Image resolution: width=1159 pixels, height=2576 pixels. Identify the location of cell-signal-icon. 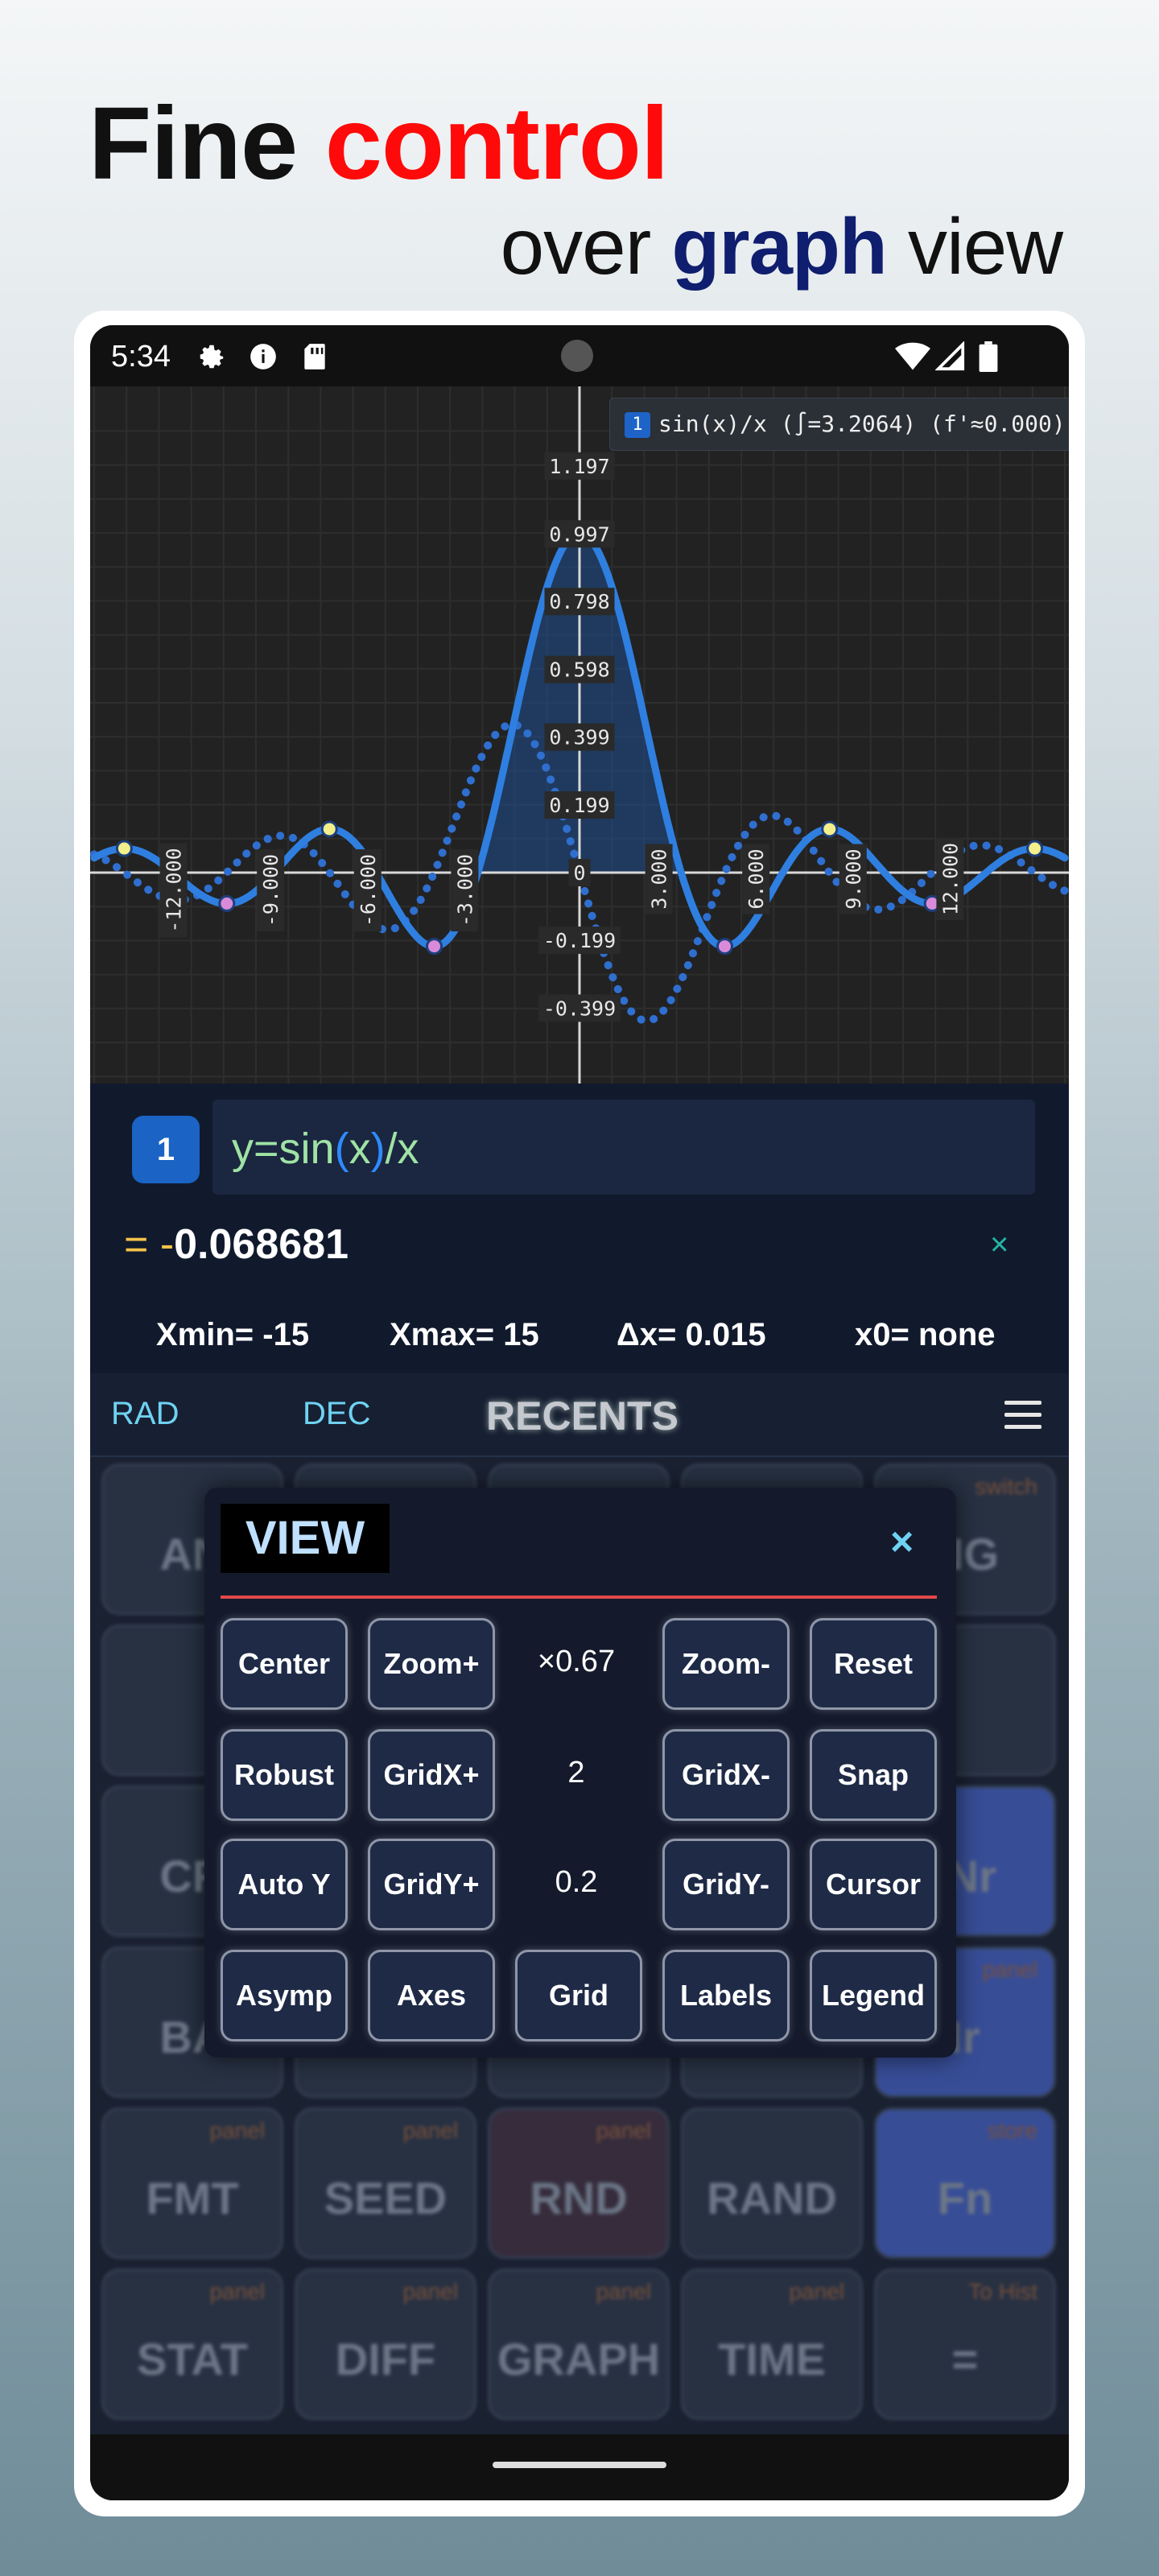
(950, 358).